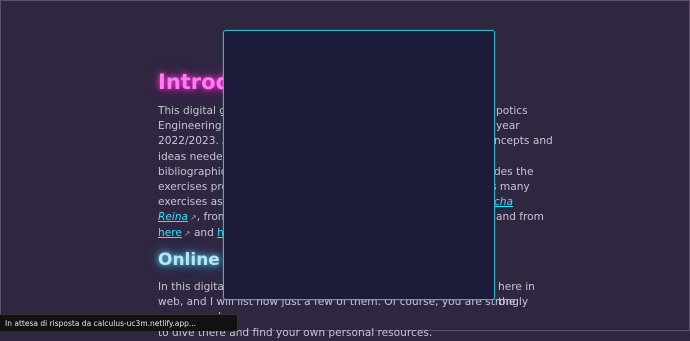  Describe the element at coordinates (523, 141) in the screenshot. I see `intro-line: ncepts and` at that location.